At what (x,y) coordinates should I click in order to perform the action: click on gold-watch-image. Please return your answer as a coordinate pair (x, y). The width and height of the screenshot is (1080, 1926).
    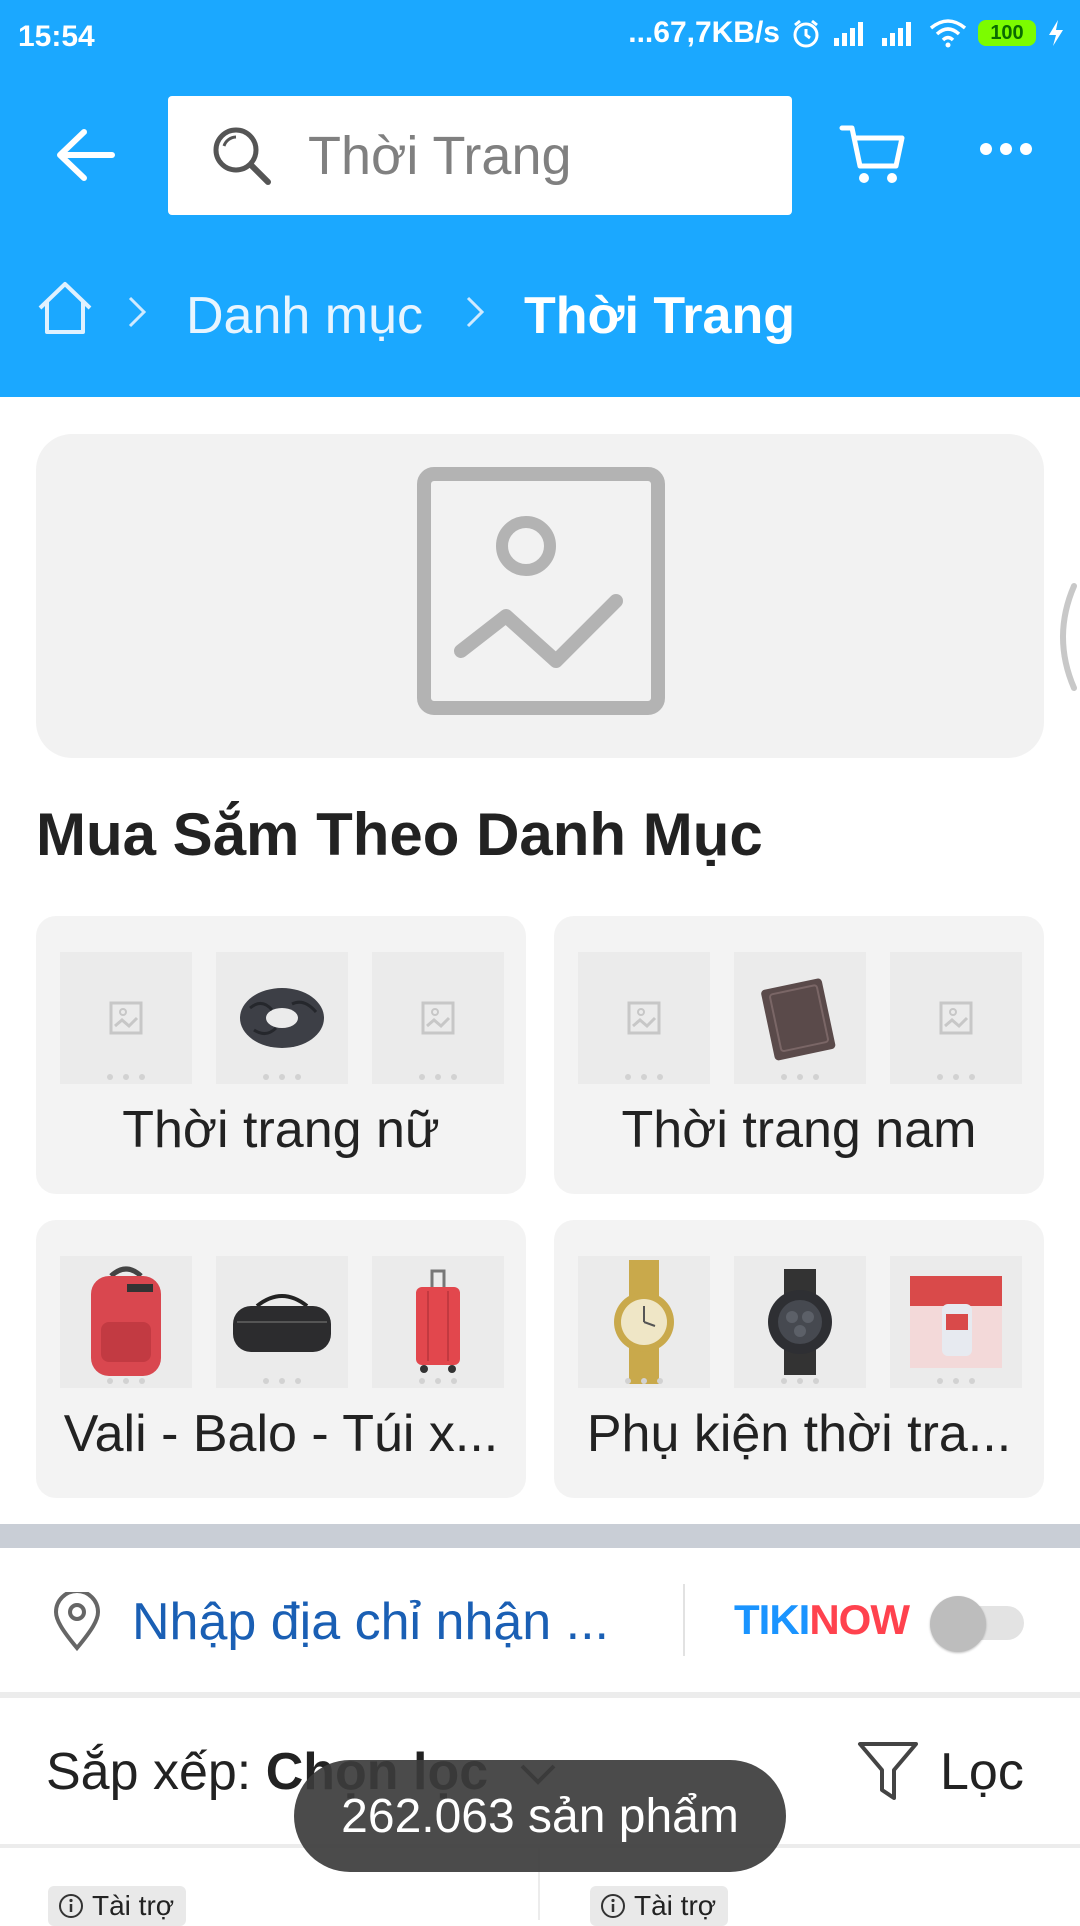
    Looking at the image, I should click on (644, 1322).